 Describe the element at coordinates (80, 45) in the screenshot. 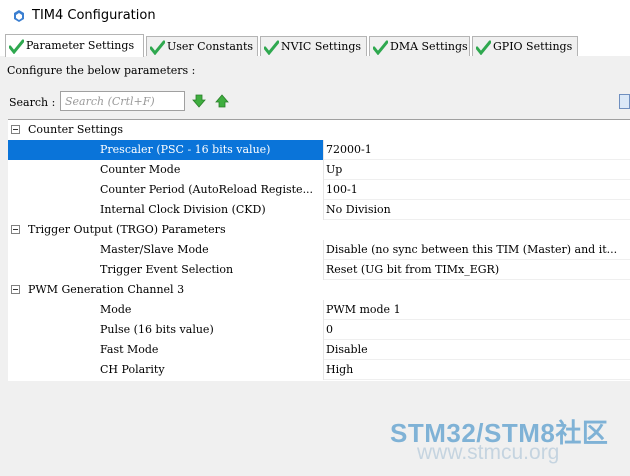

I see `tab-label: Parameter Settings` at that location.